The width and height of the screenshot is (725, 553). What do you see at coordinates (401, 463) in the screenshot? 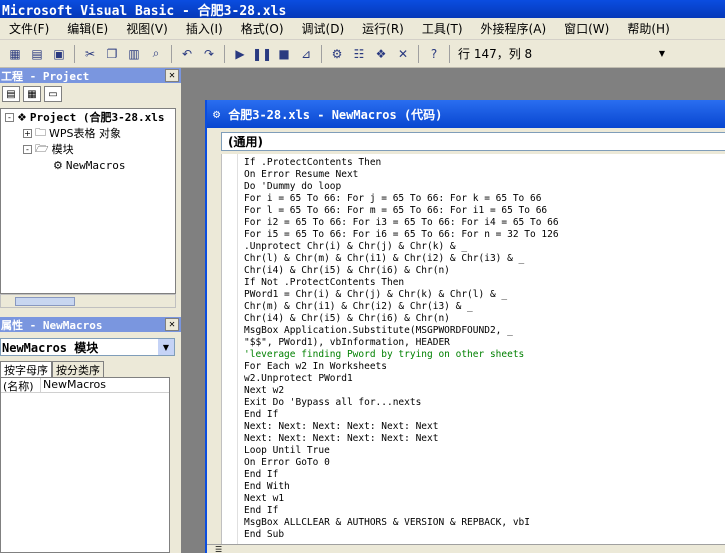
I see `code-line: On Error GoTo 0` at bounding box center [401, 463].